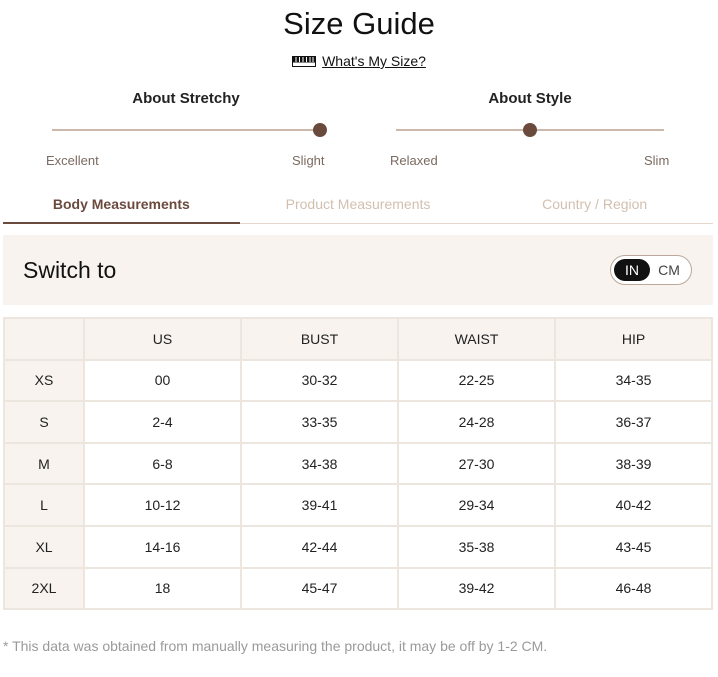 This screenshot has height=677, width=718. Describe the element at coordinates (44, 463) in the screenshot. I see `size-label: M` at that location.